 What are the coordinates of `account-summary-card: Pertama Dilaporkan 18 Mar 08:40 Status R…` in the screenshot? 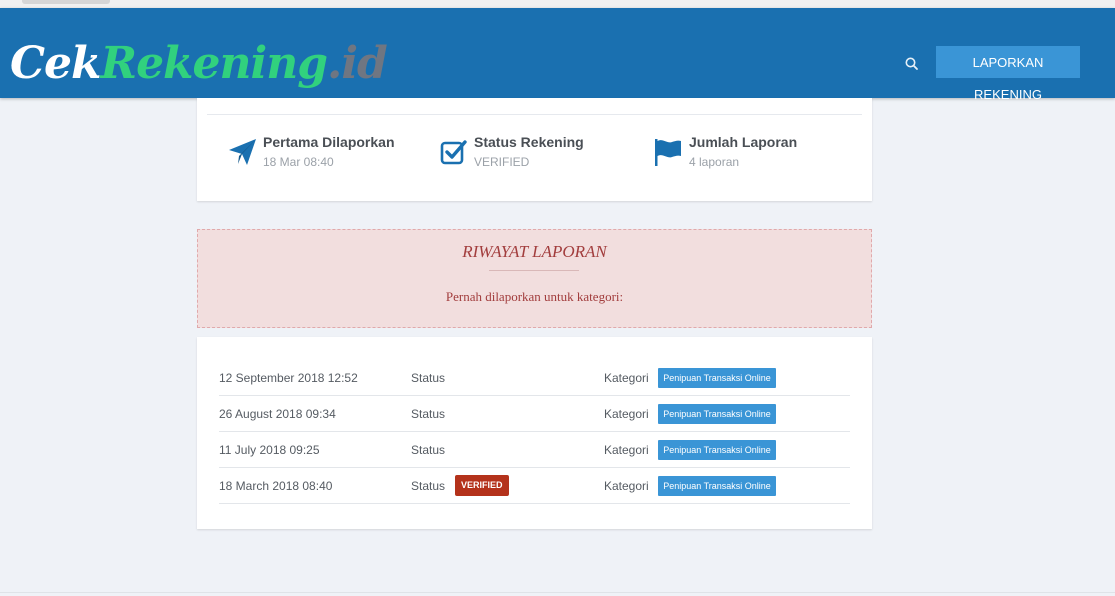 It's located at (534, 149).